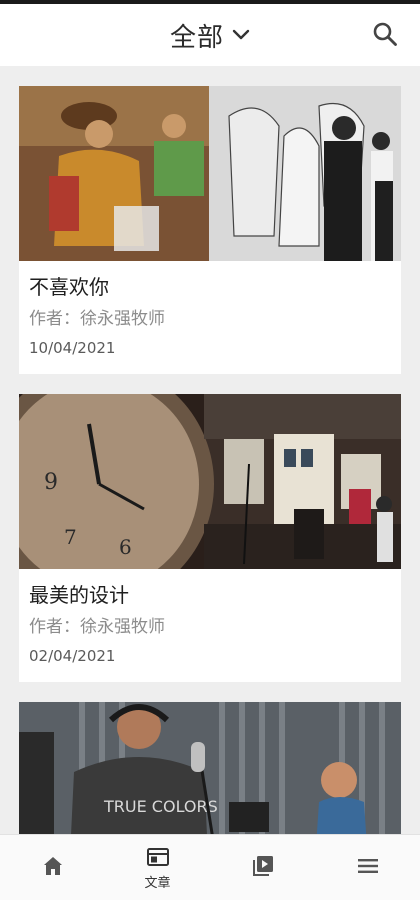 Image resolution: width=420 pixels, height=900 pixels. I want to click on bottom-navigation: 文章, so click(210, 867).